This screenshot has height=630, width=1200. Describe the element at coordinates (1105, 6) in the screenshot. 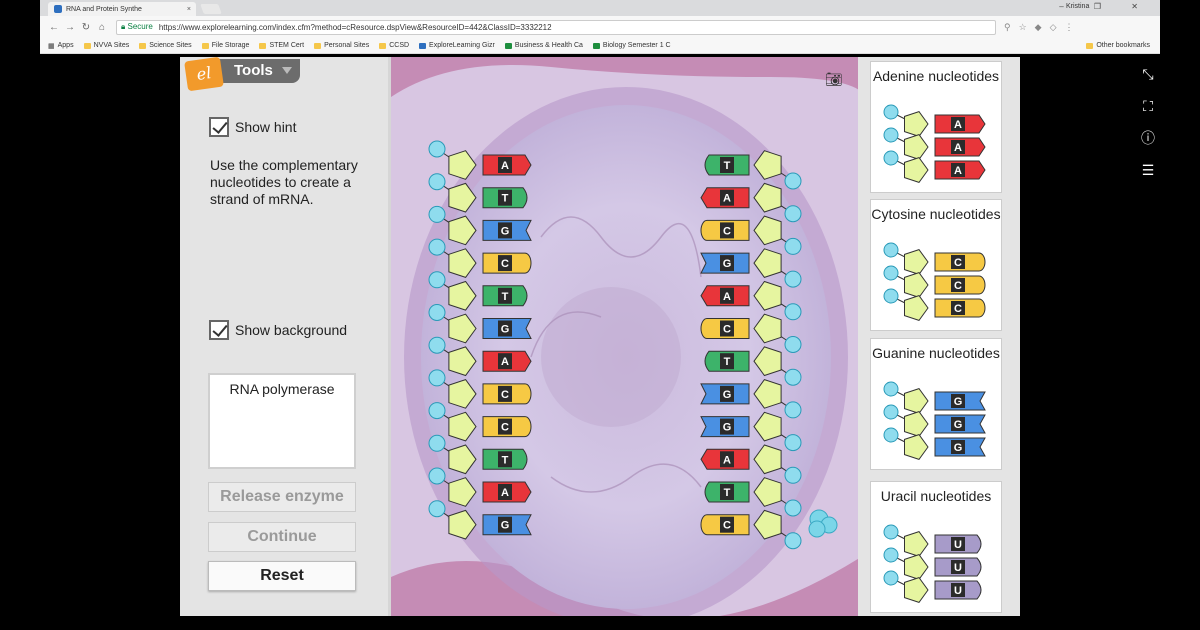

I see `window-controls: – ❐ ✕` at that location.